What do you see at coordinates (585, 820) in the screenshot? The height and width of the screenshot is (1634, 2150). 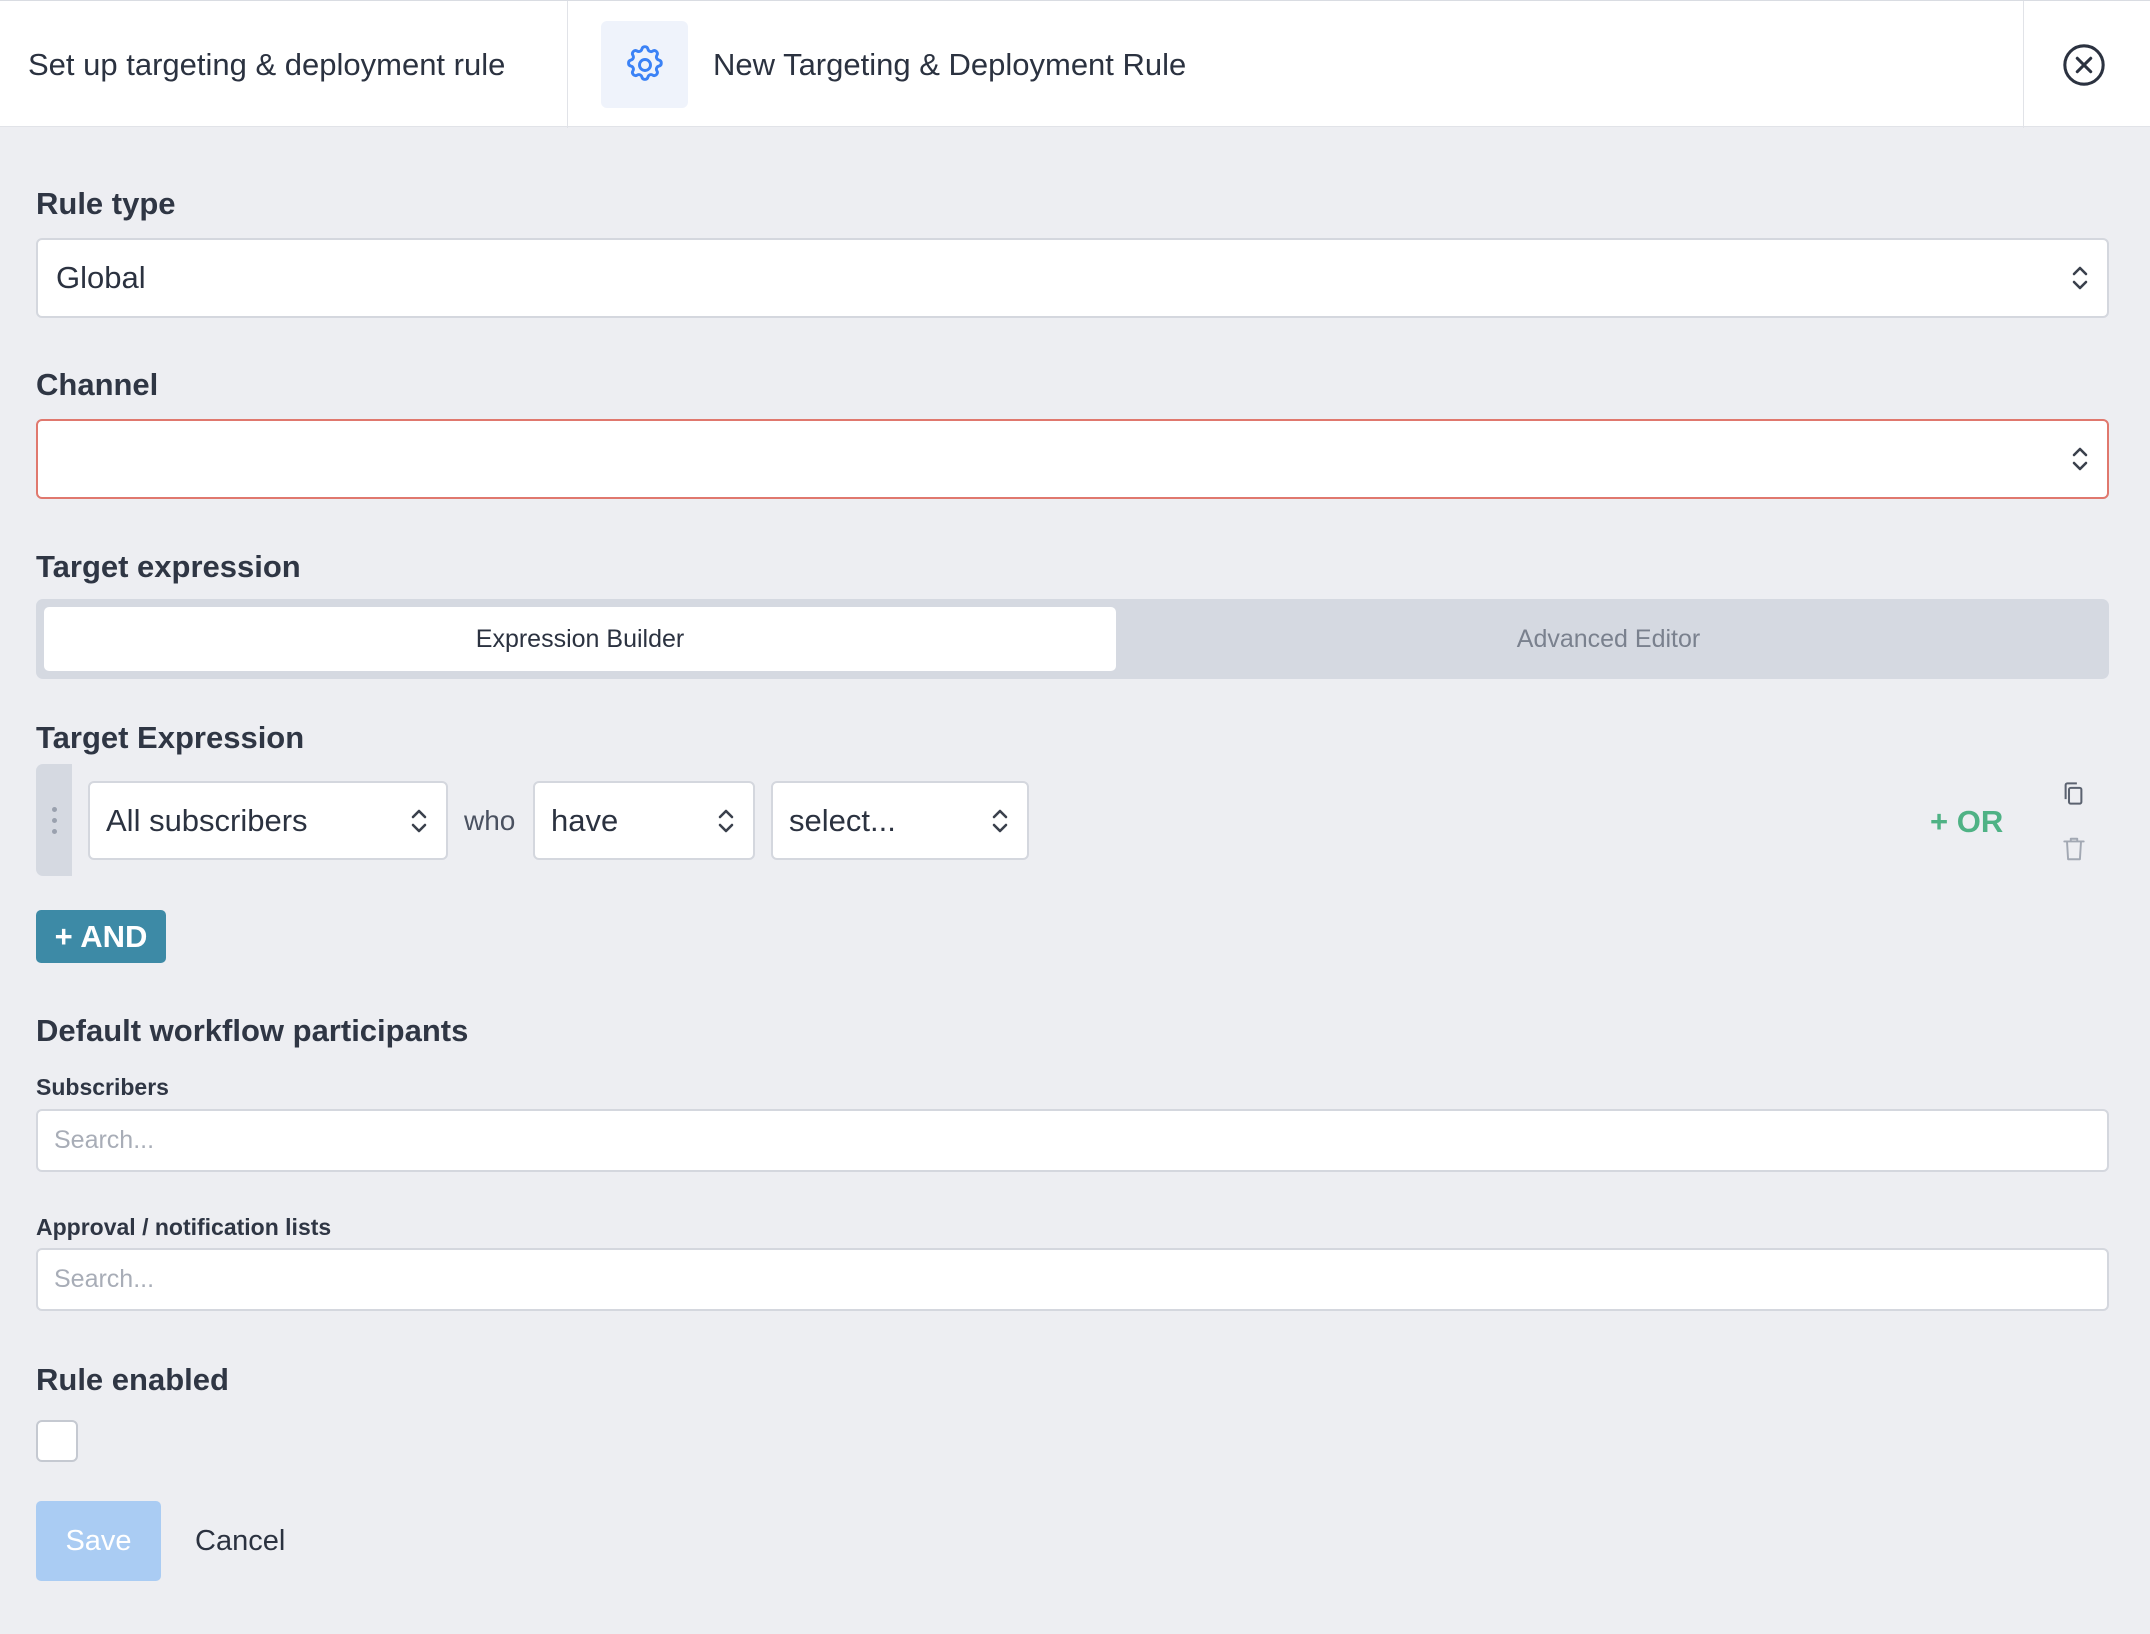 I see `verb-value: have` at bounding box center [585, 820].